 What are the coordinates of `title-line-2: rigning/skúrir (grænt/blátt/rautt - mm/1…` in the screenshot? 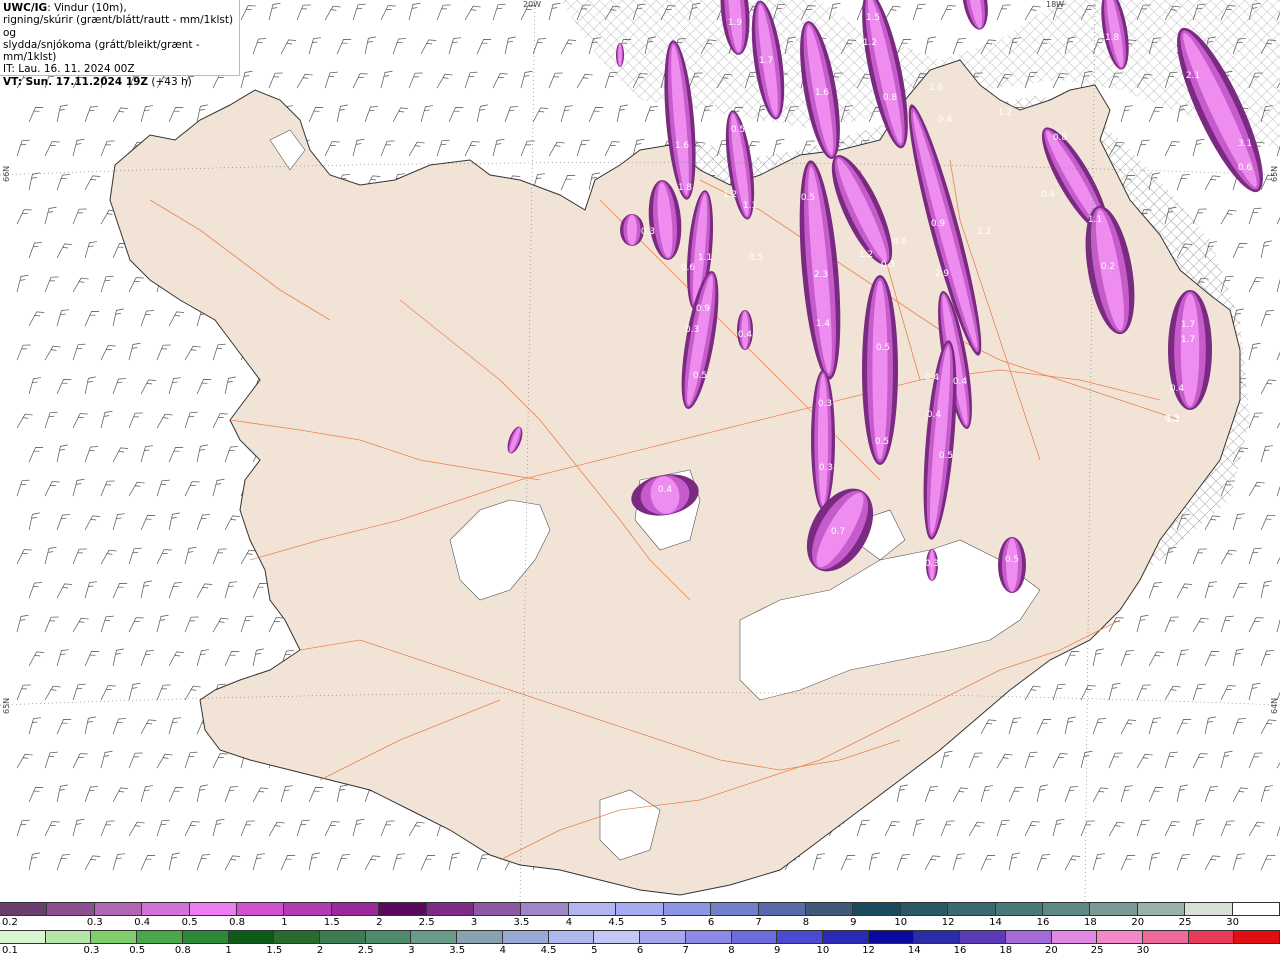 It's located at (118, 26).